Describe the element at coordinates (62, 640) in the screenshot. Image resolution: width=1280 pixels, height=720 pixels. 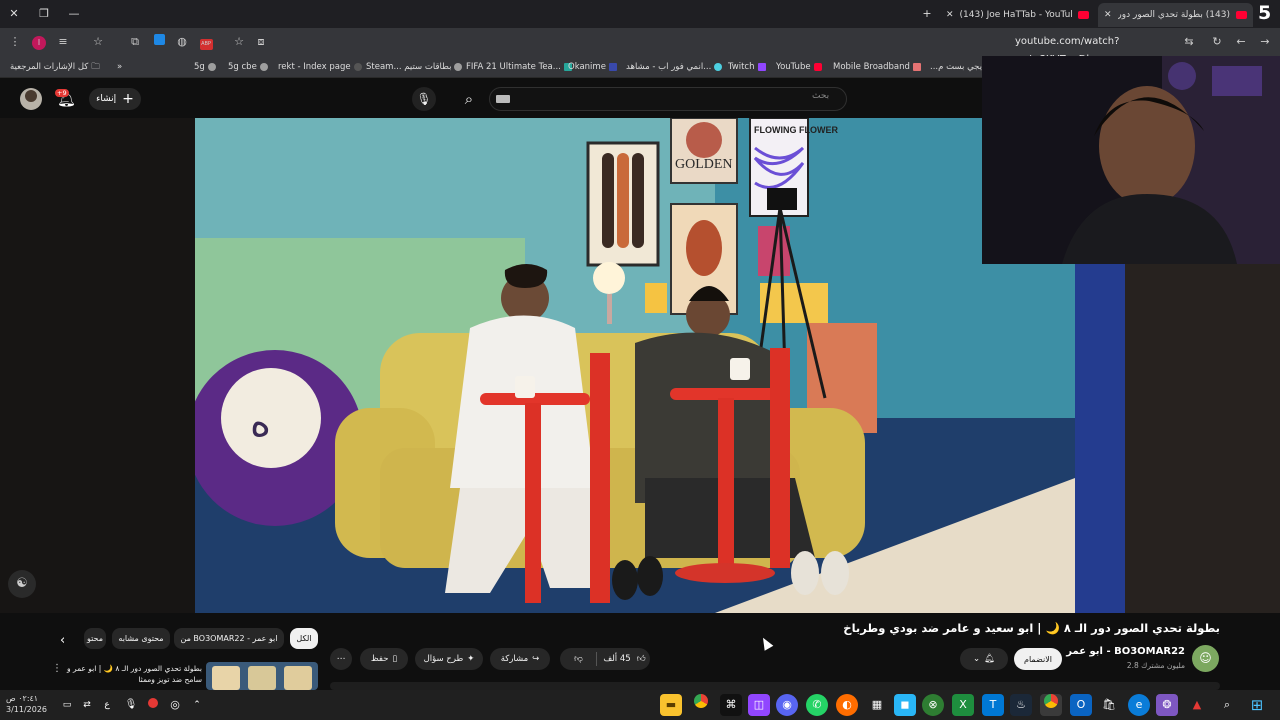
I see `chevron-left-icon: ‹` at that location.